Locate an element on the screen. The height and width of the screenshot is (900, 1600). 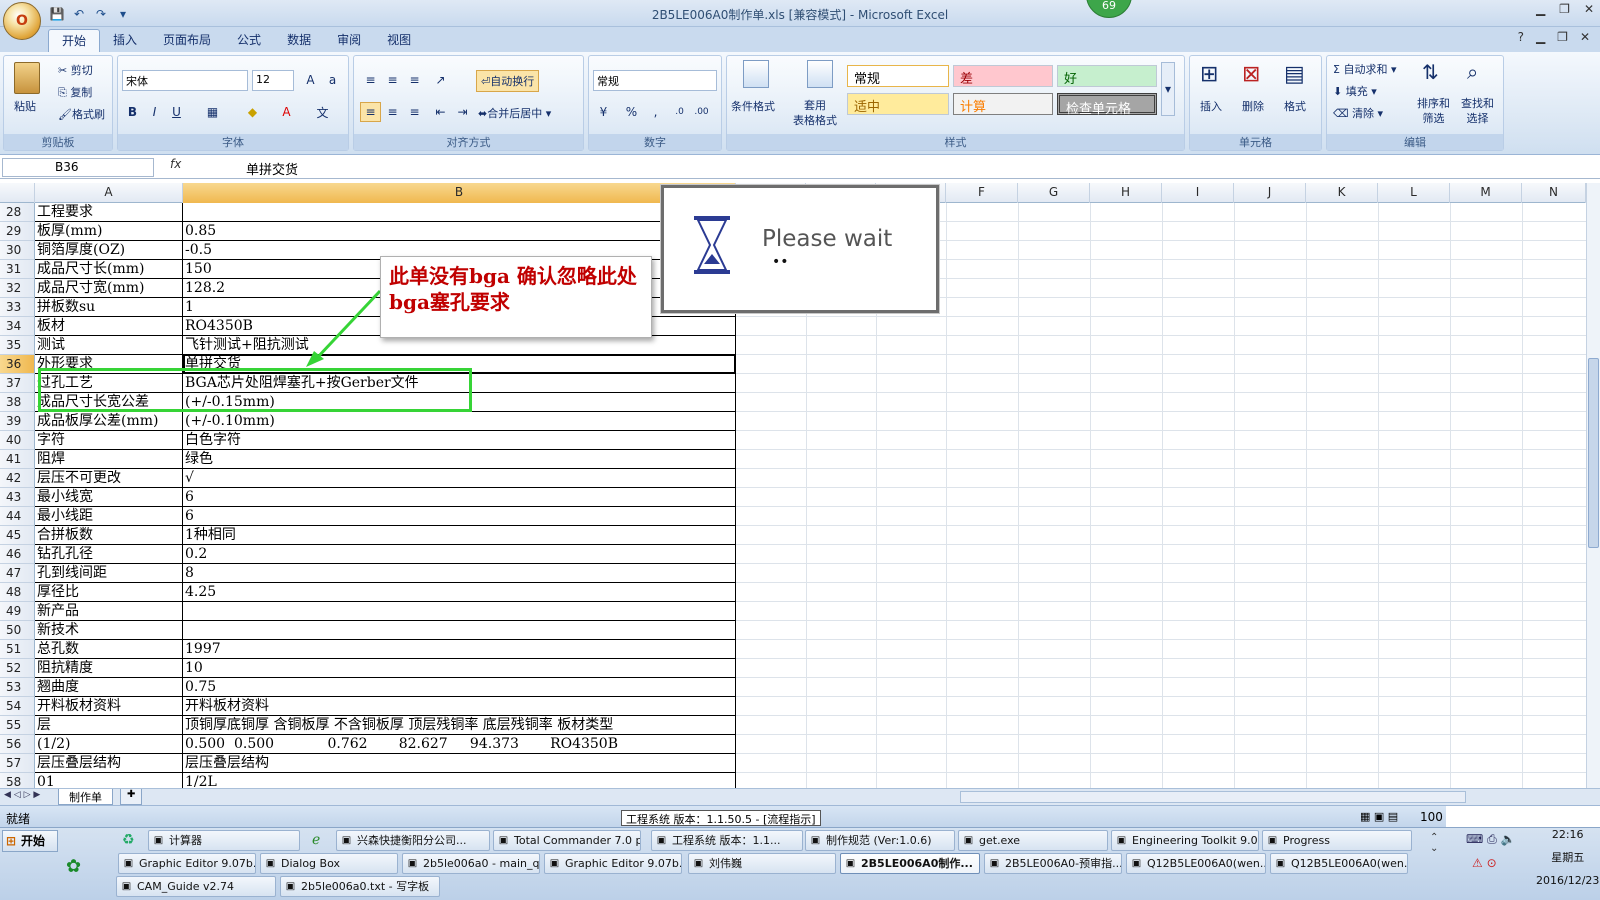
scroll-thumb is located at coordinates (1593, 453).